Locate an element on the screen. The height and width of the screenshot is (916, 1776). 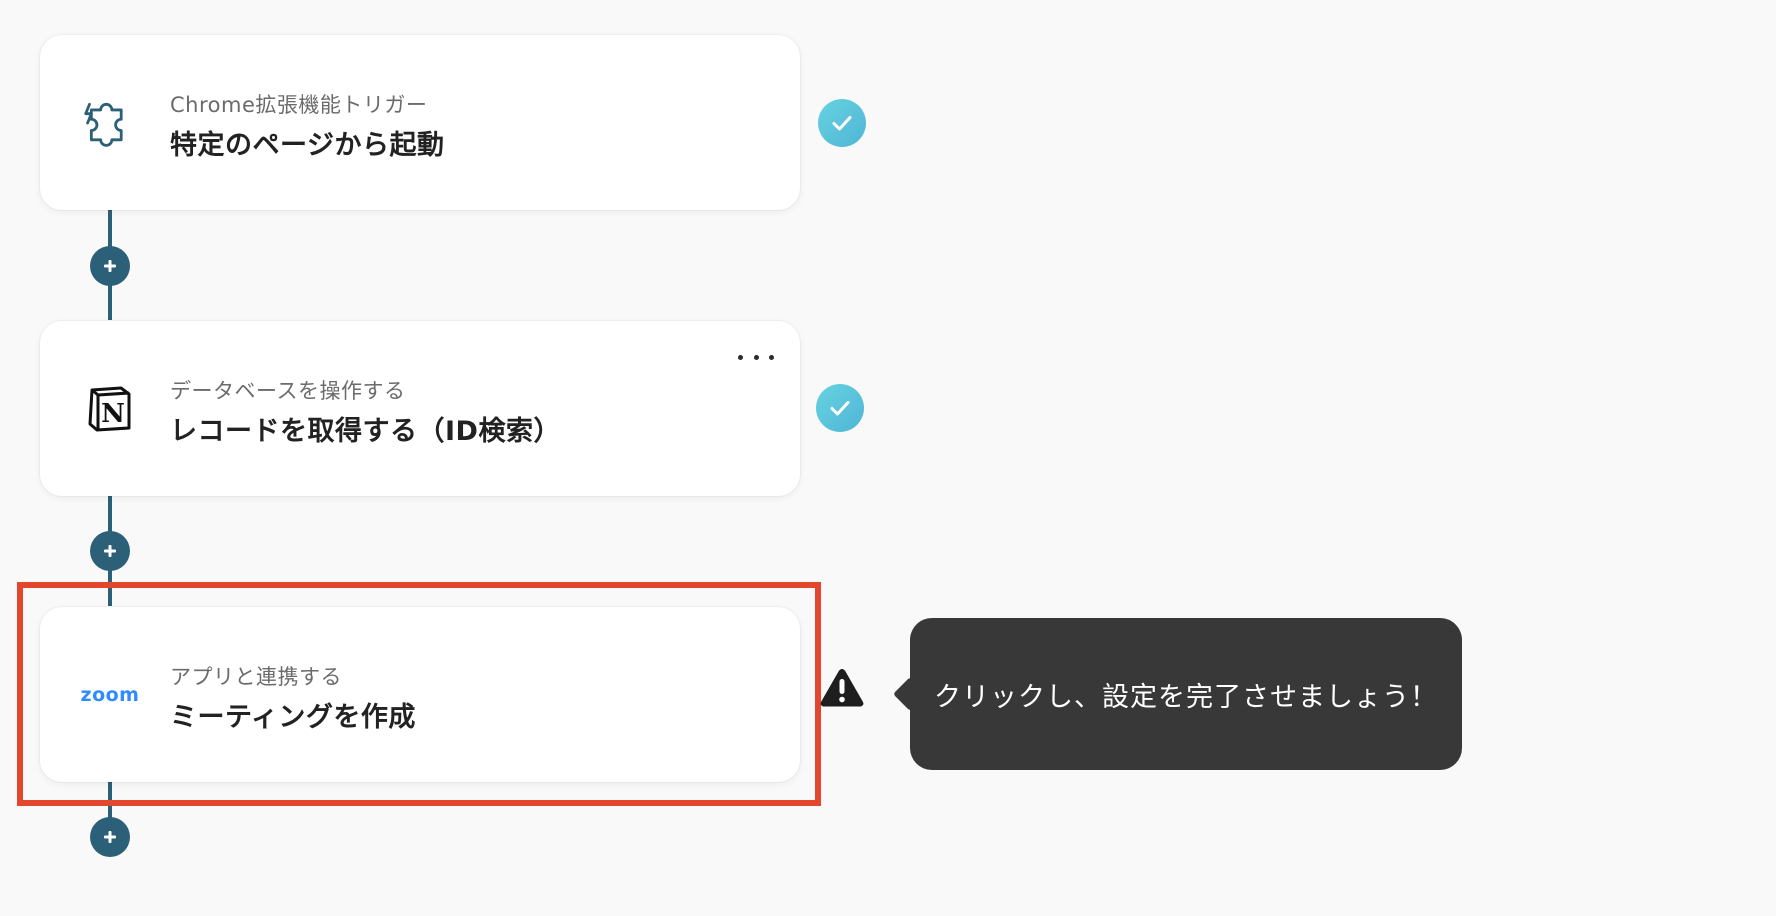
notion-icon: N is located at coordinates (110, 409).